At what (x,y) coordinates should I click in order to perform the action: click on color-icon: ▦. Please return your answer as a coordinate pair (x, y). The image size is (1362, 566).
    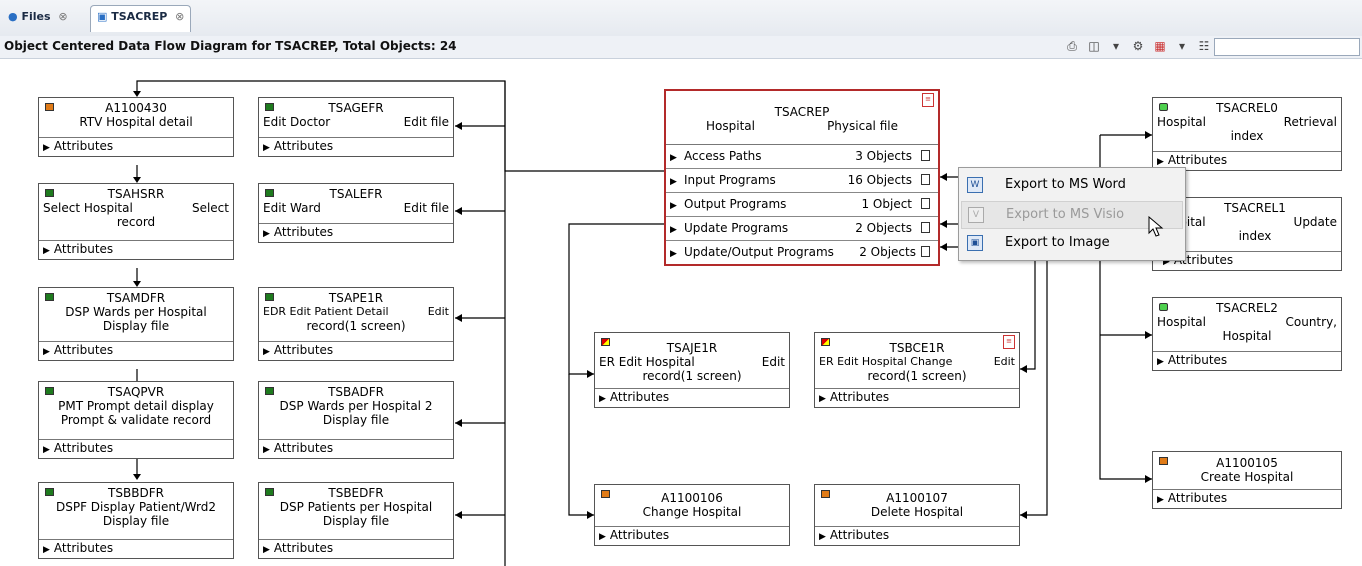
    Looking at the image, I should click on (1160, 46).